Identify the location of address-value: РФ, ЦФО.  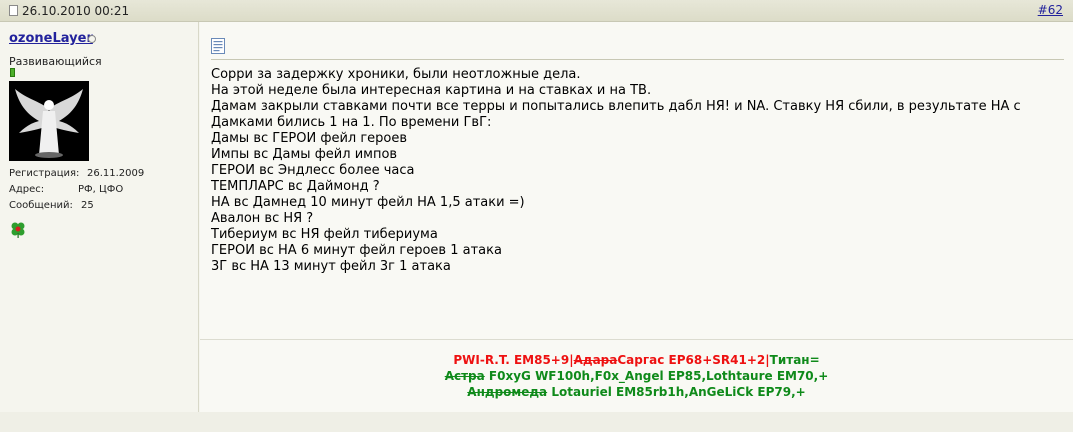
(101, 189).